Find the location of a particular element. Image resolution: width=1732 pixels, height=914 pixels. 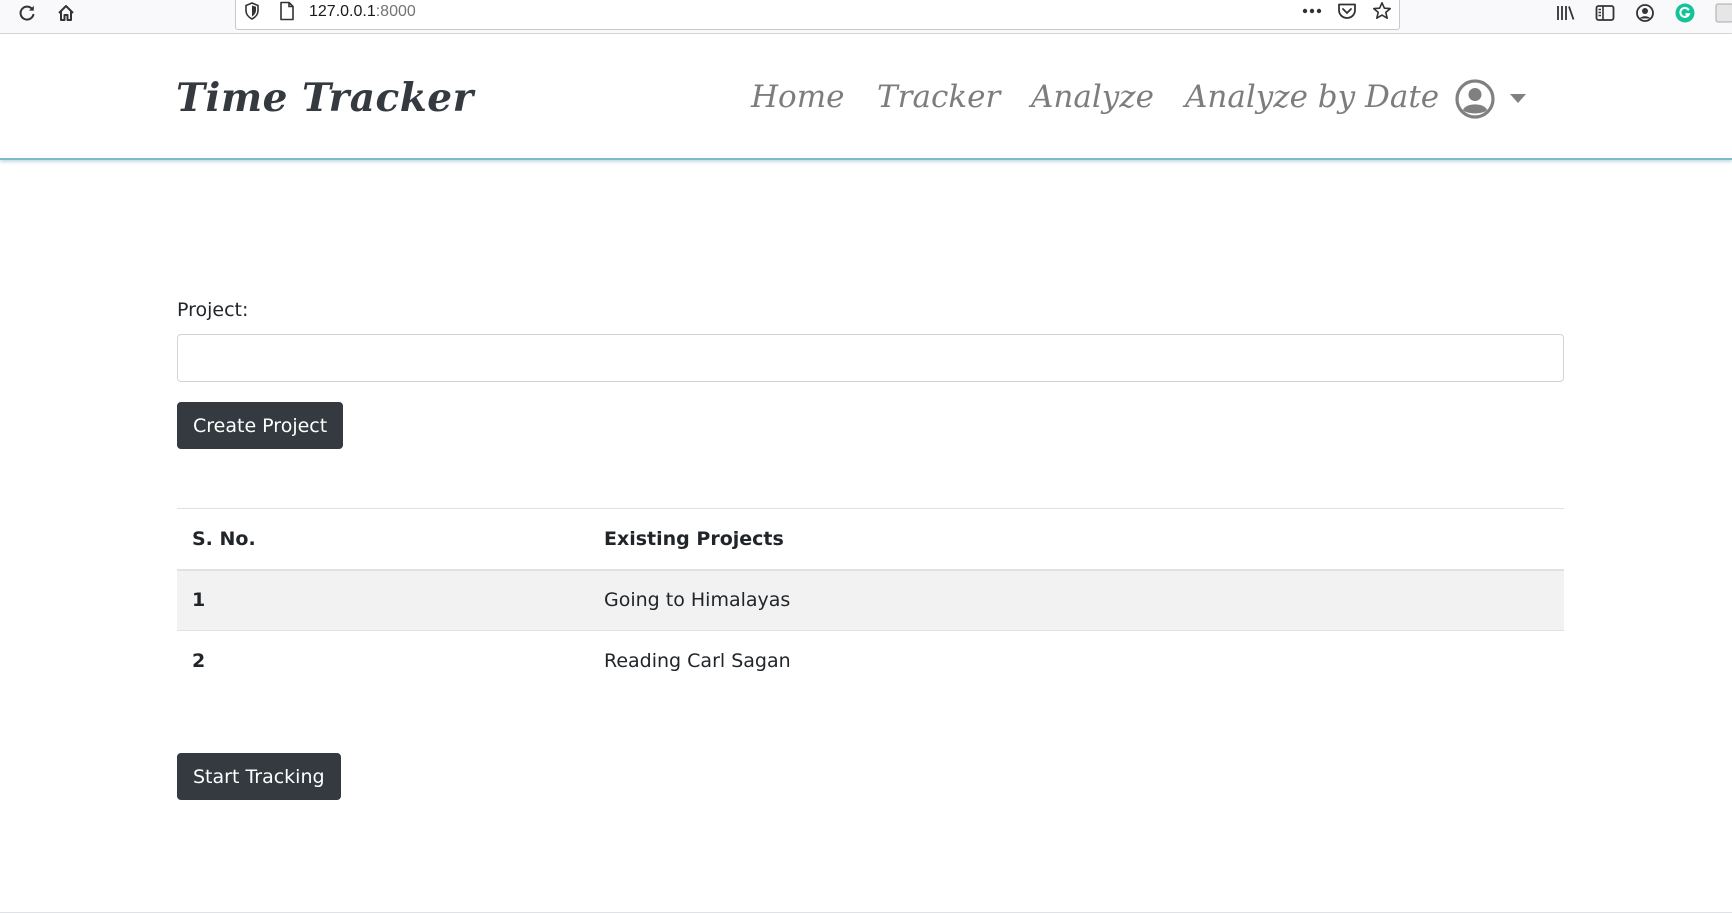

footer-divider is located at coordinates (866, 912).